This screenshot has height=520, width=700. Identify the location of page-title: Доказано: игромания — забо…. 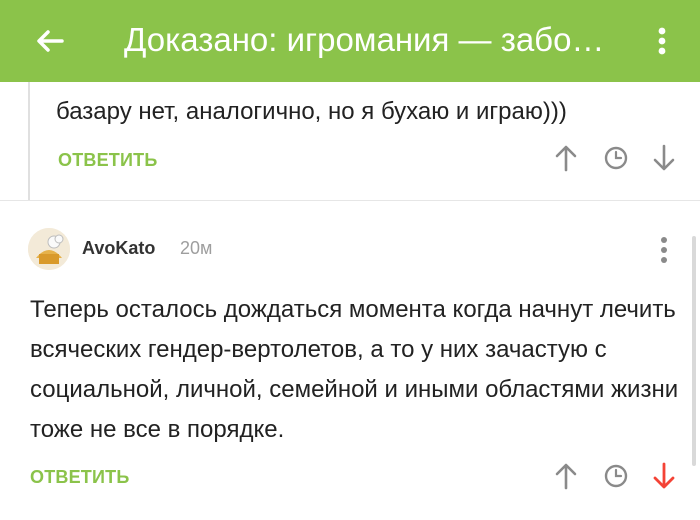
(364, 39).